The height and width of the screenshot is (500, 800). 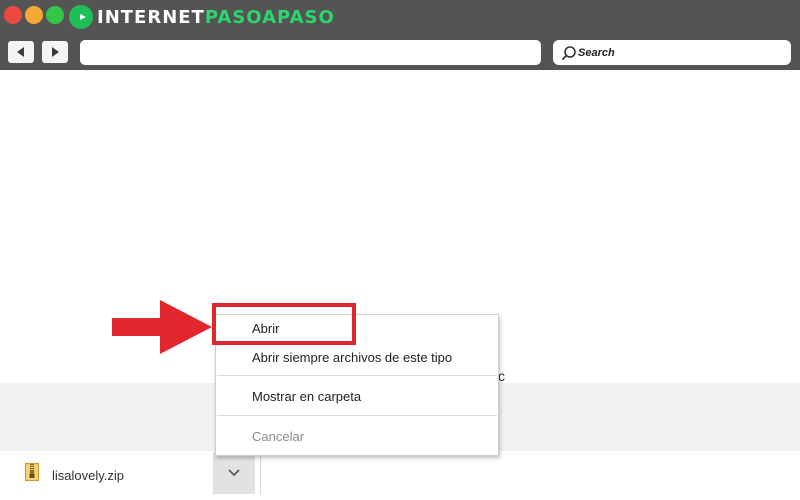 I want to click on chevron-down-icon, so click(x=234, y=473).